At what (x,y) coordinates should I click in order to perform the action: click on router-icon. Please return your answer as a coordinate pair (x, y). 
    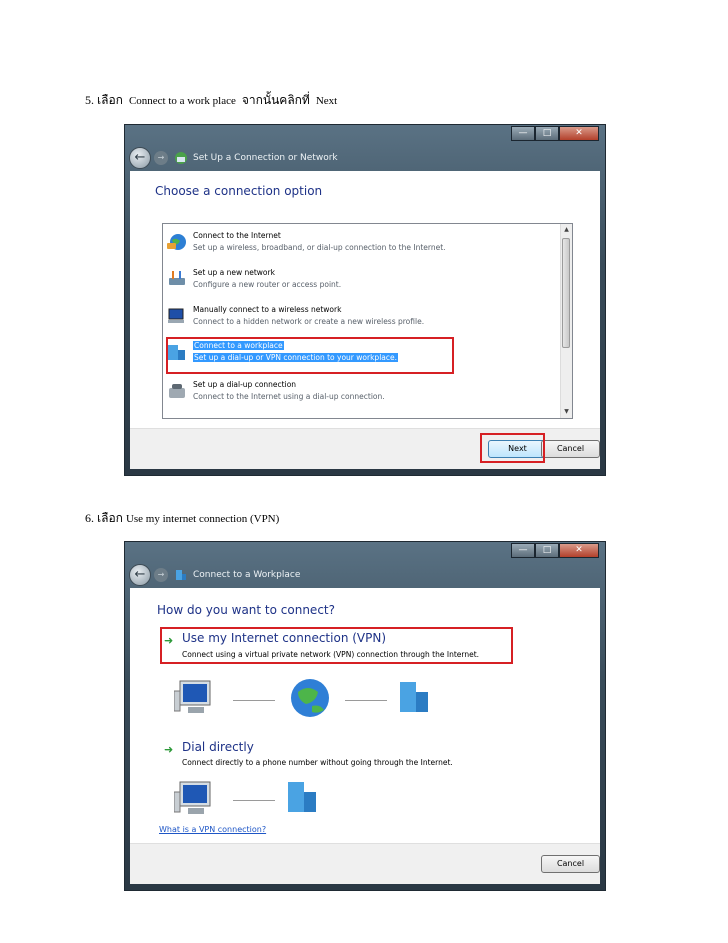
    Looking at the image, I should click on (177, 278).